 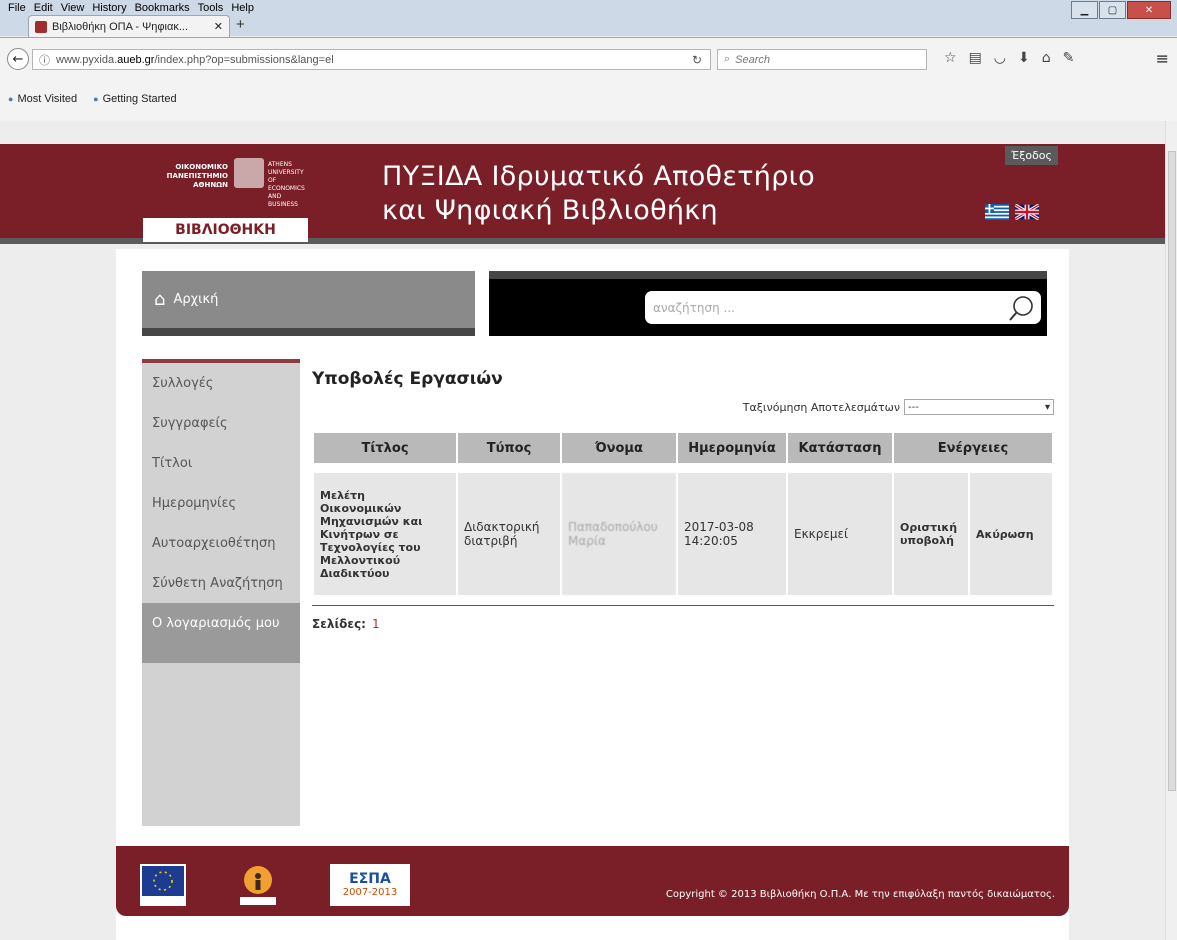 I want to click on browser-search-input: ⌕ Search, so click(x=822, y=59).